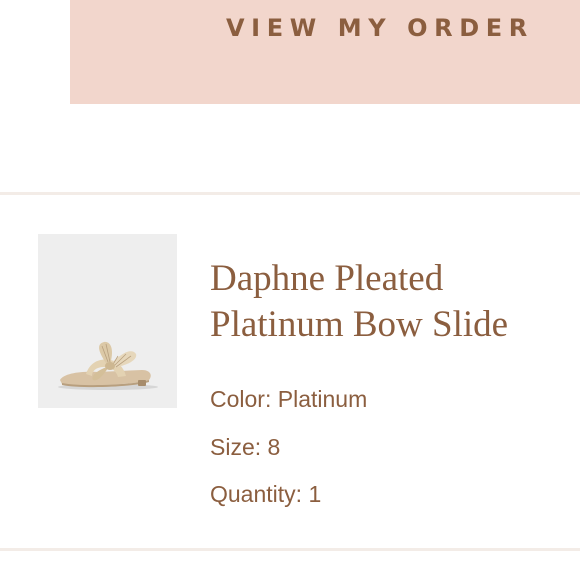  I want to click on product-color: Color: Platinum, so click(288, 399).